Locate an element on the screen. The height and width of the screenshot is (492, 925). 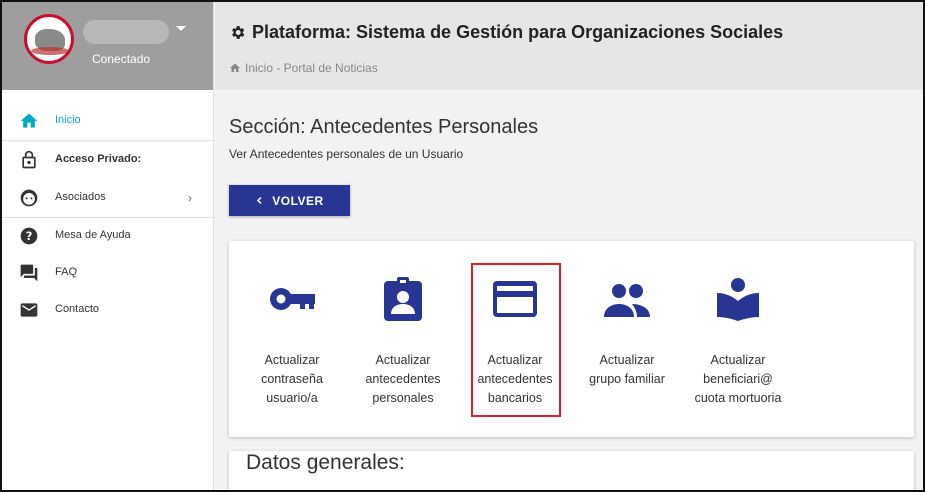
action-label: Actualizar beneficiari@ cuota mortuoria is located at coordinates (738, 379).